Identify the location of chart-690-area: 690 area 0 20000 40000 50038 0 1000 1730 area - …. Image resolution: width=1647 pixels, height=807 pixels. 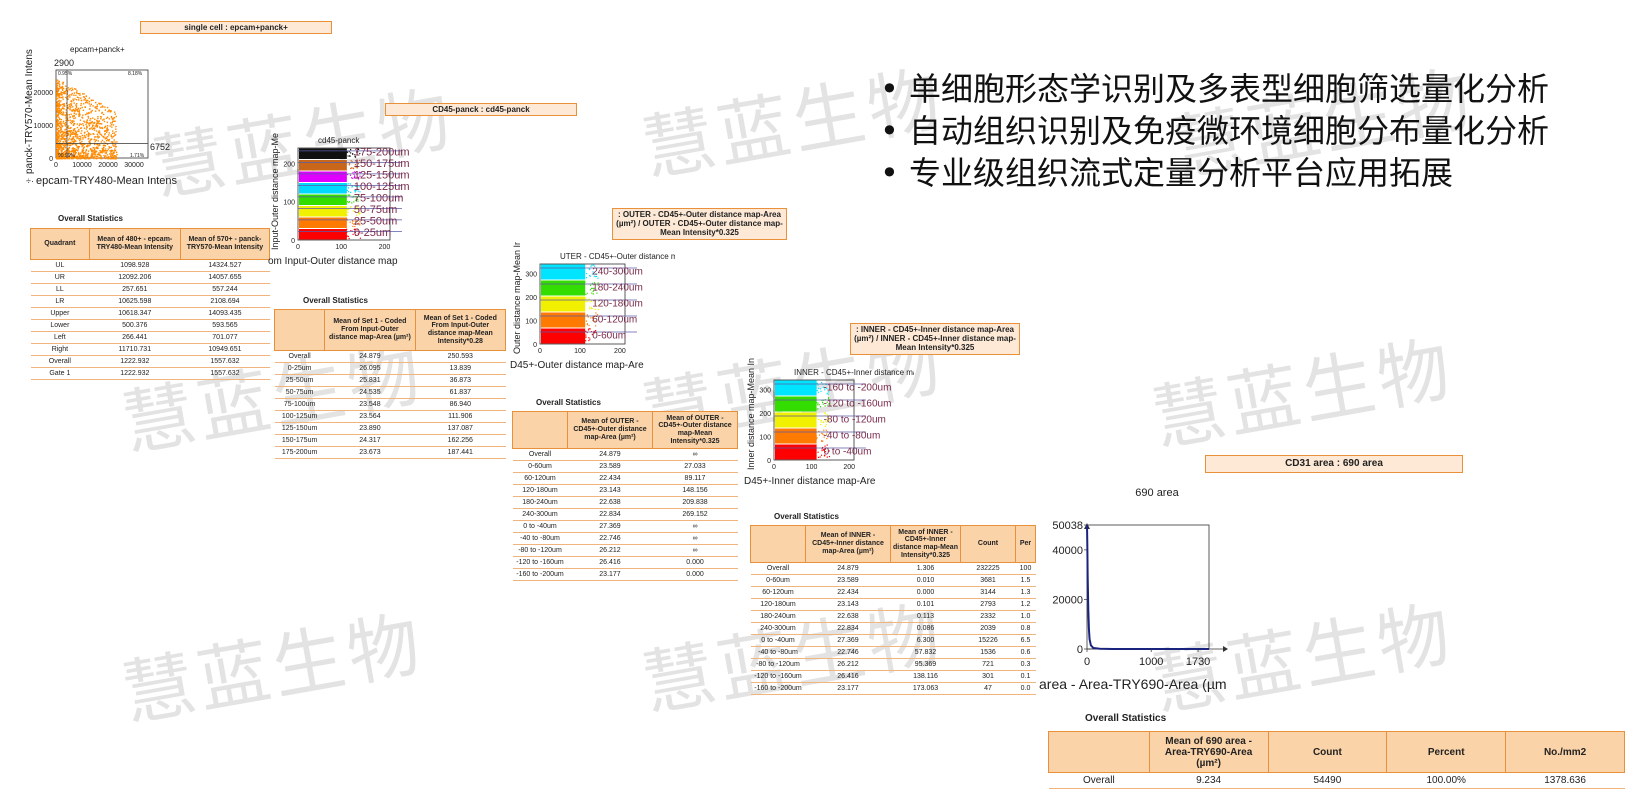
(1133, 589).